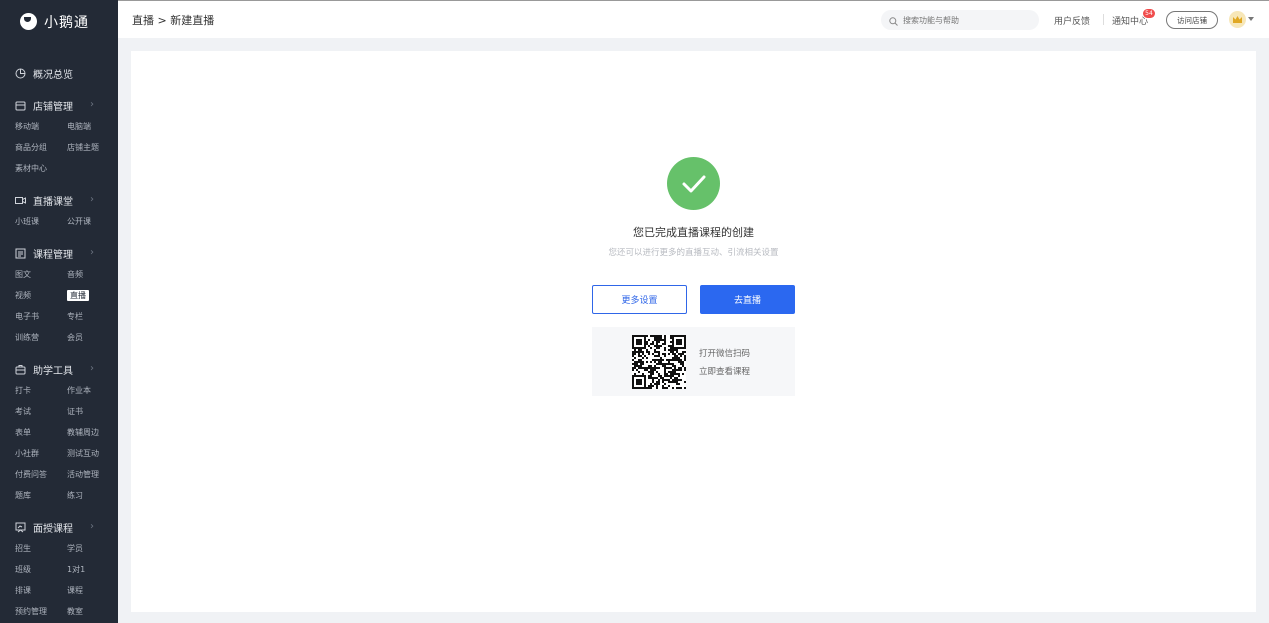 The image size is (1269, 623). Describe the element at coordinates (41, 274) in the screenshot. I see `sidebar-subitem: 图文` at that location.